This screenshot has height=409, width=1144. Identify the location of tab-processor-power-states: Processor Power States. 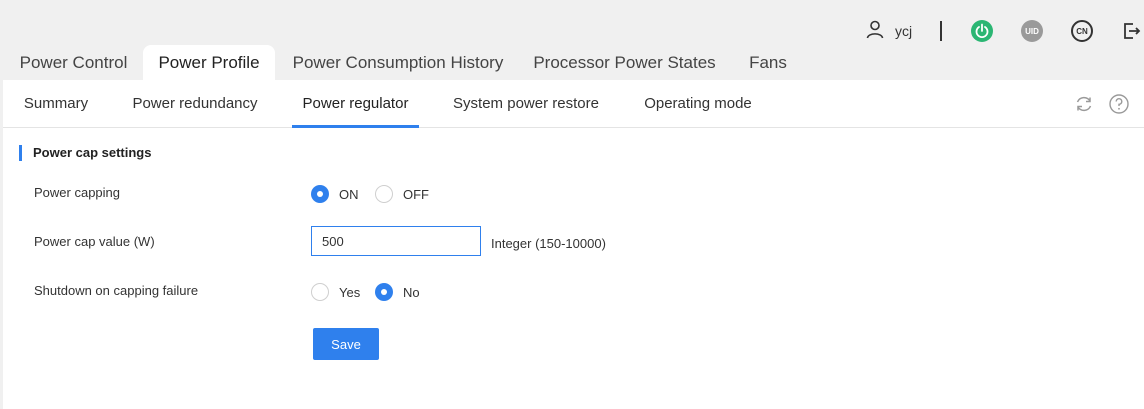
(624, 62).